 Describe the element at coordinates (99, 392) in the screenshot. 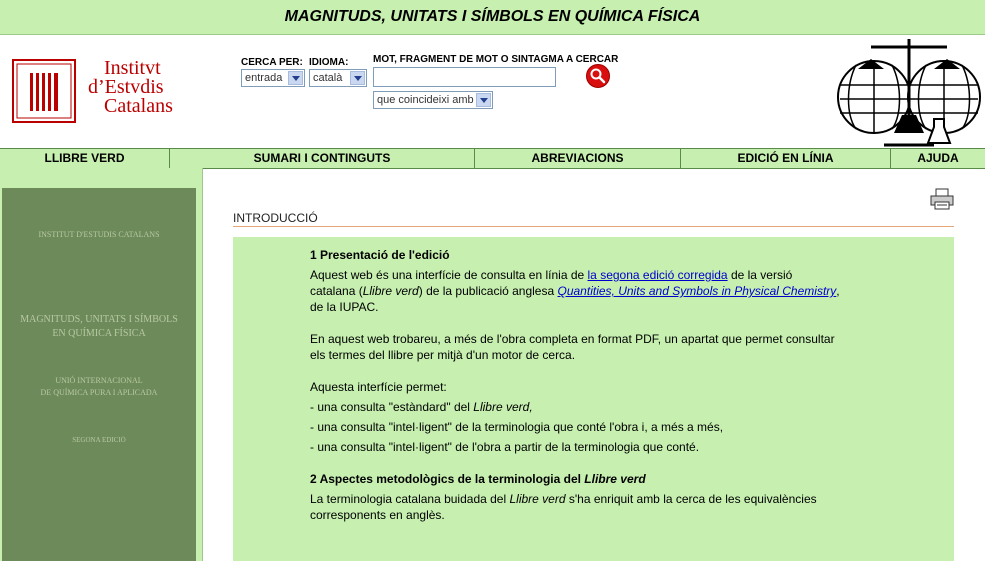

I see `book-cover-line: DE QUÍMICA PURA I APLICADA` at that location.